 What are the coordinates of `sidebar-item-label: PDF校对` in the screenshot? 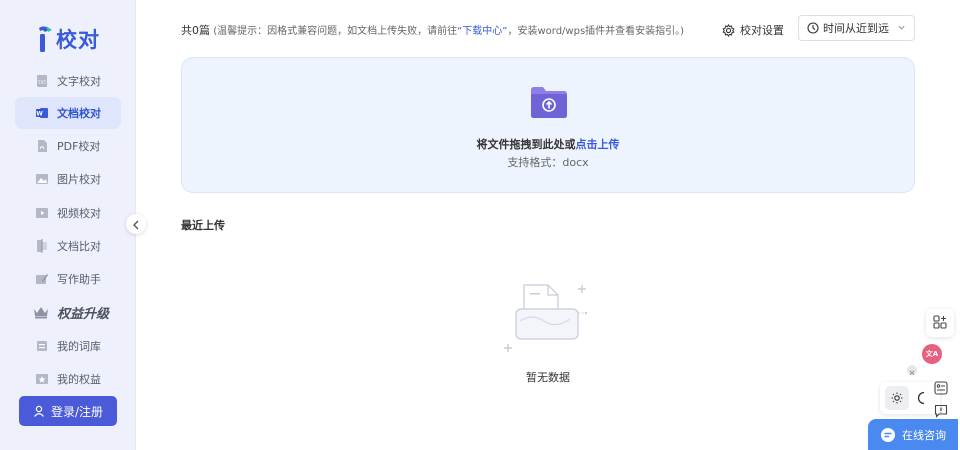 It's located at (79, 146).